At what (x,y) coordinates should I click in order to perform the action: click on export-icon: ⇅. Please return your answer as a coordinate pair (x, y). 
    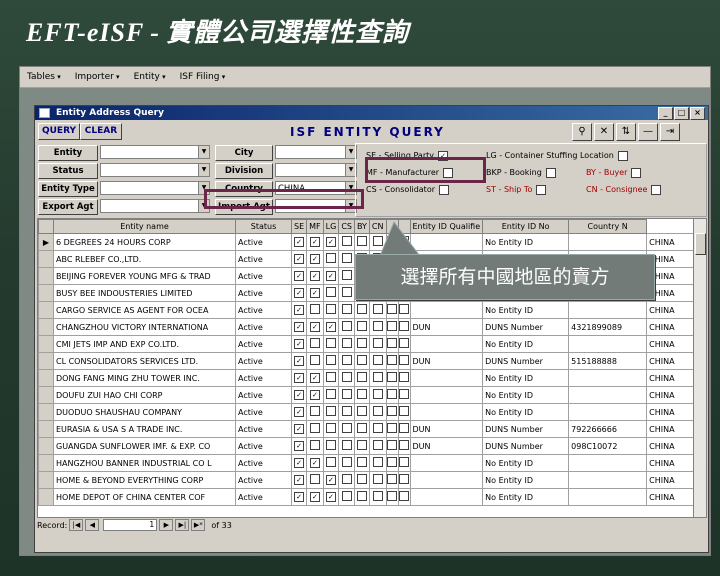
    Looking at the image, I should click on (626, 132).